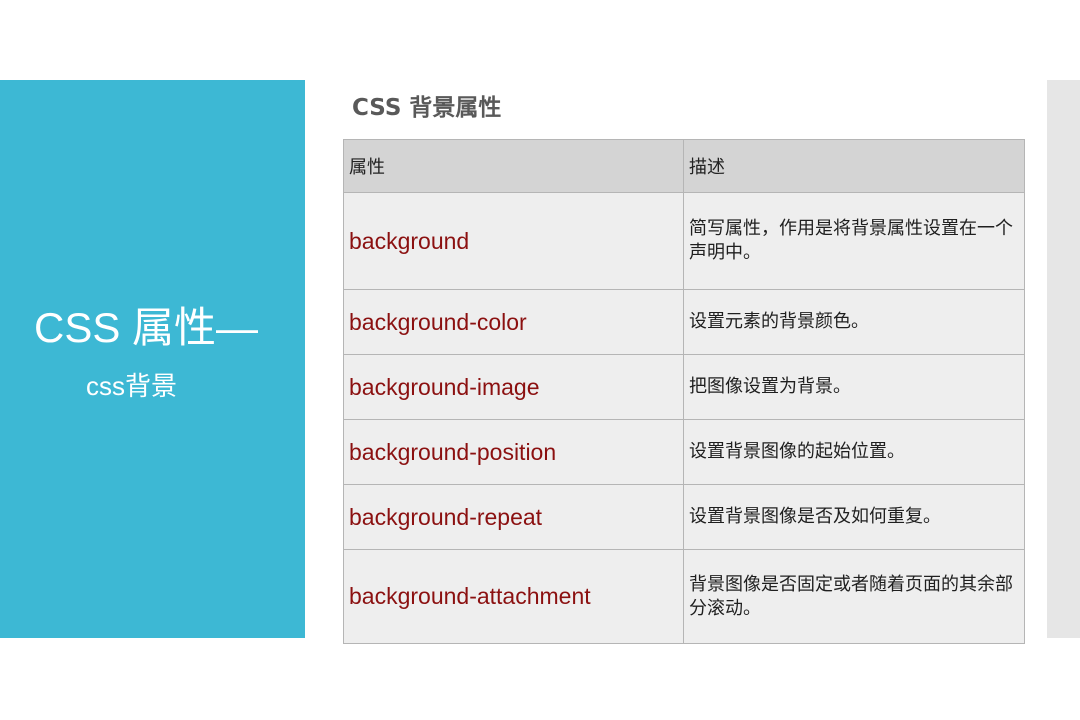 The width and height of the screenshot is (1080, 720). What do you see at coordinates (513, 387) in the screenshot?
I see `property-name: background-image` at bounding box center [513, 387].